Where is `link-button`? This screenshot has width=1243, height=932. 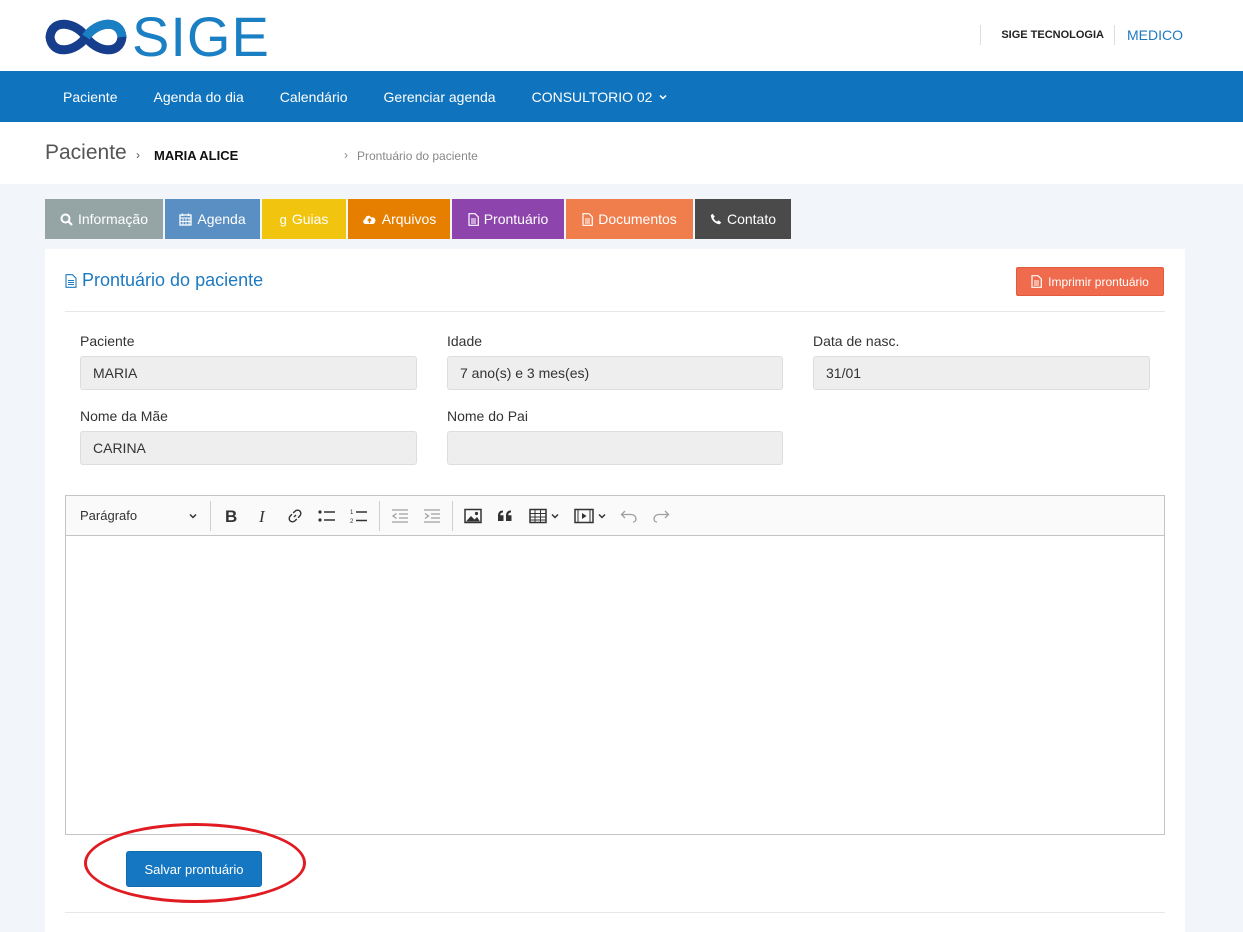 link-button is located at coordinates (295, 516).